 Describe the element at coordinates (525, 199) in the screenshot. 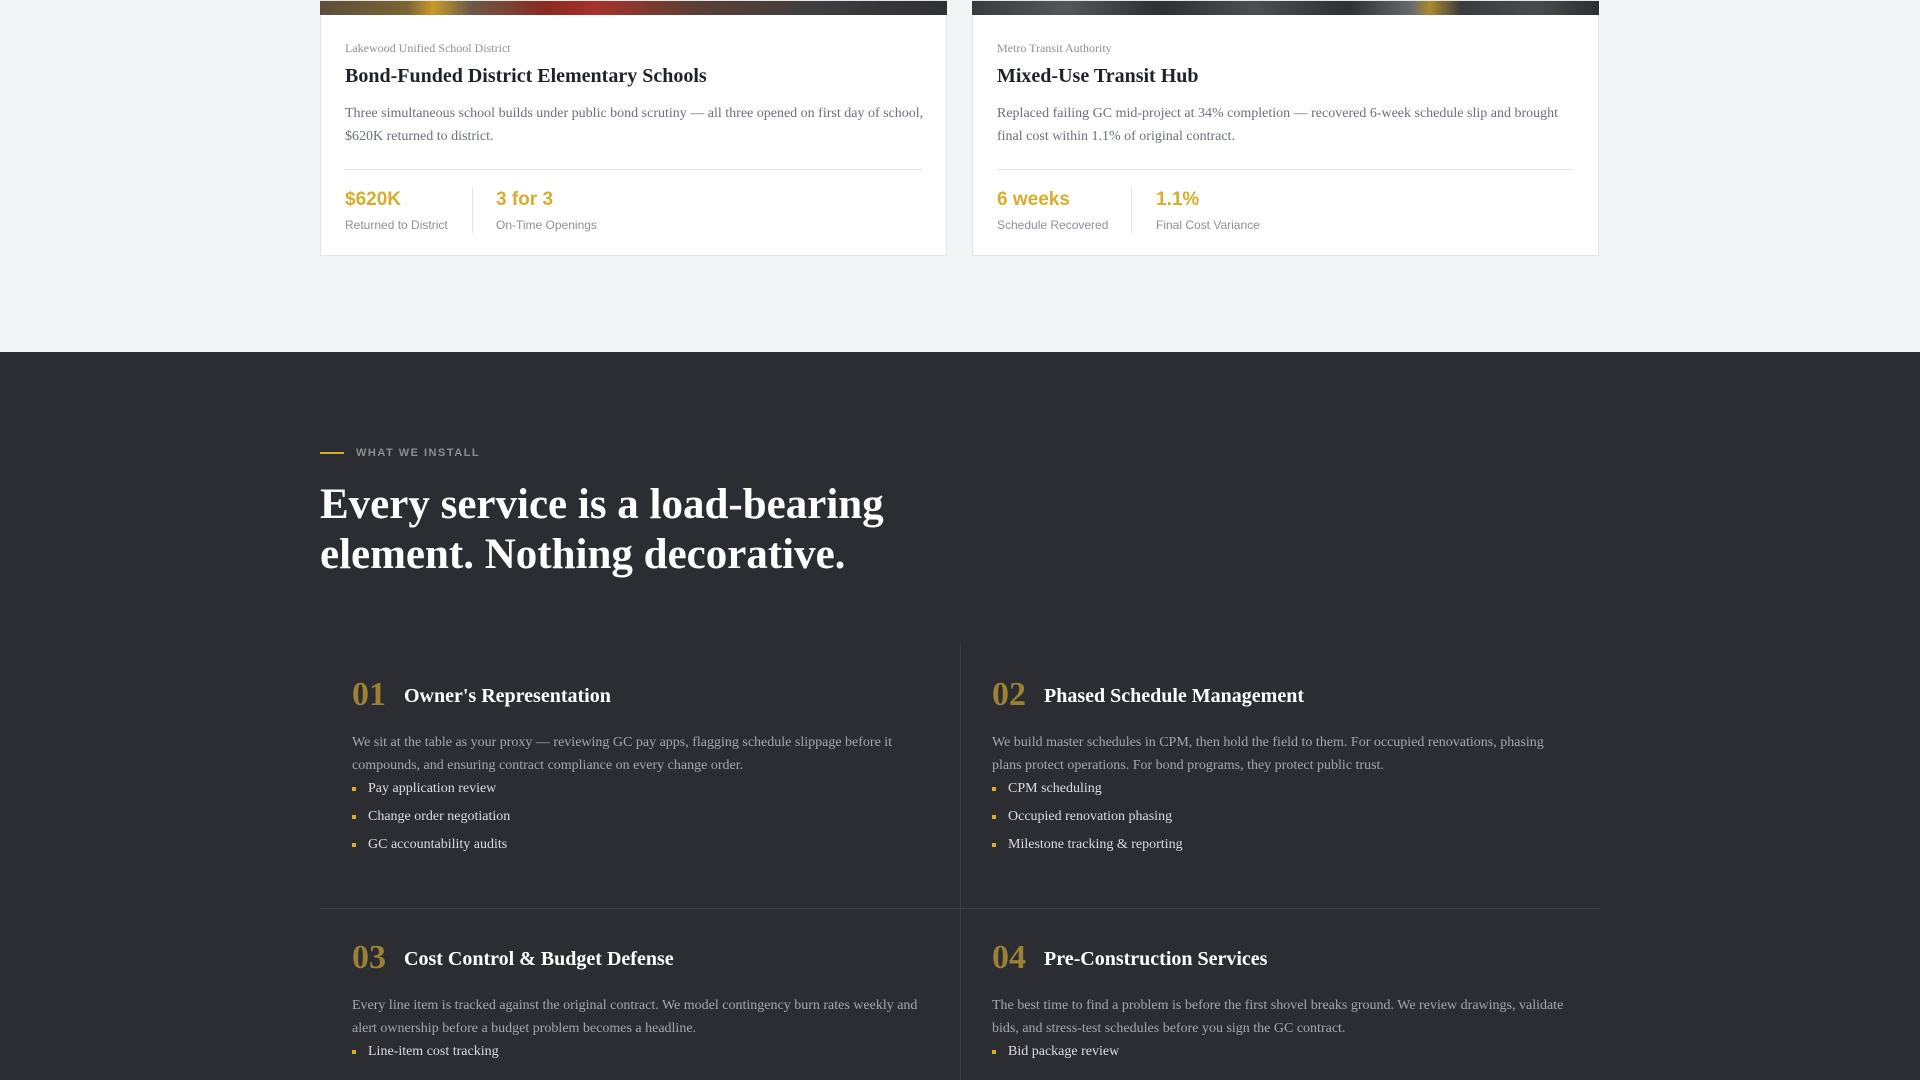

I see `stat-value: 3 for 3` at that location.